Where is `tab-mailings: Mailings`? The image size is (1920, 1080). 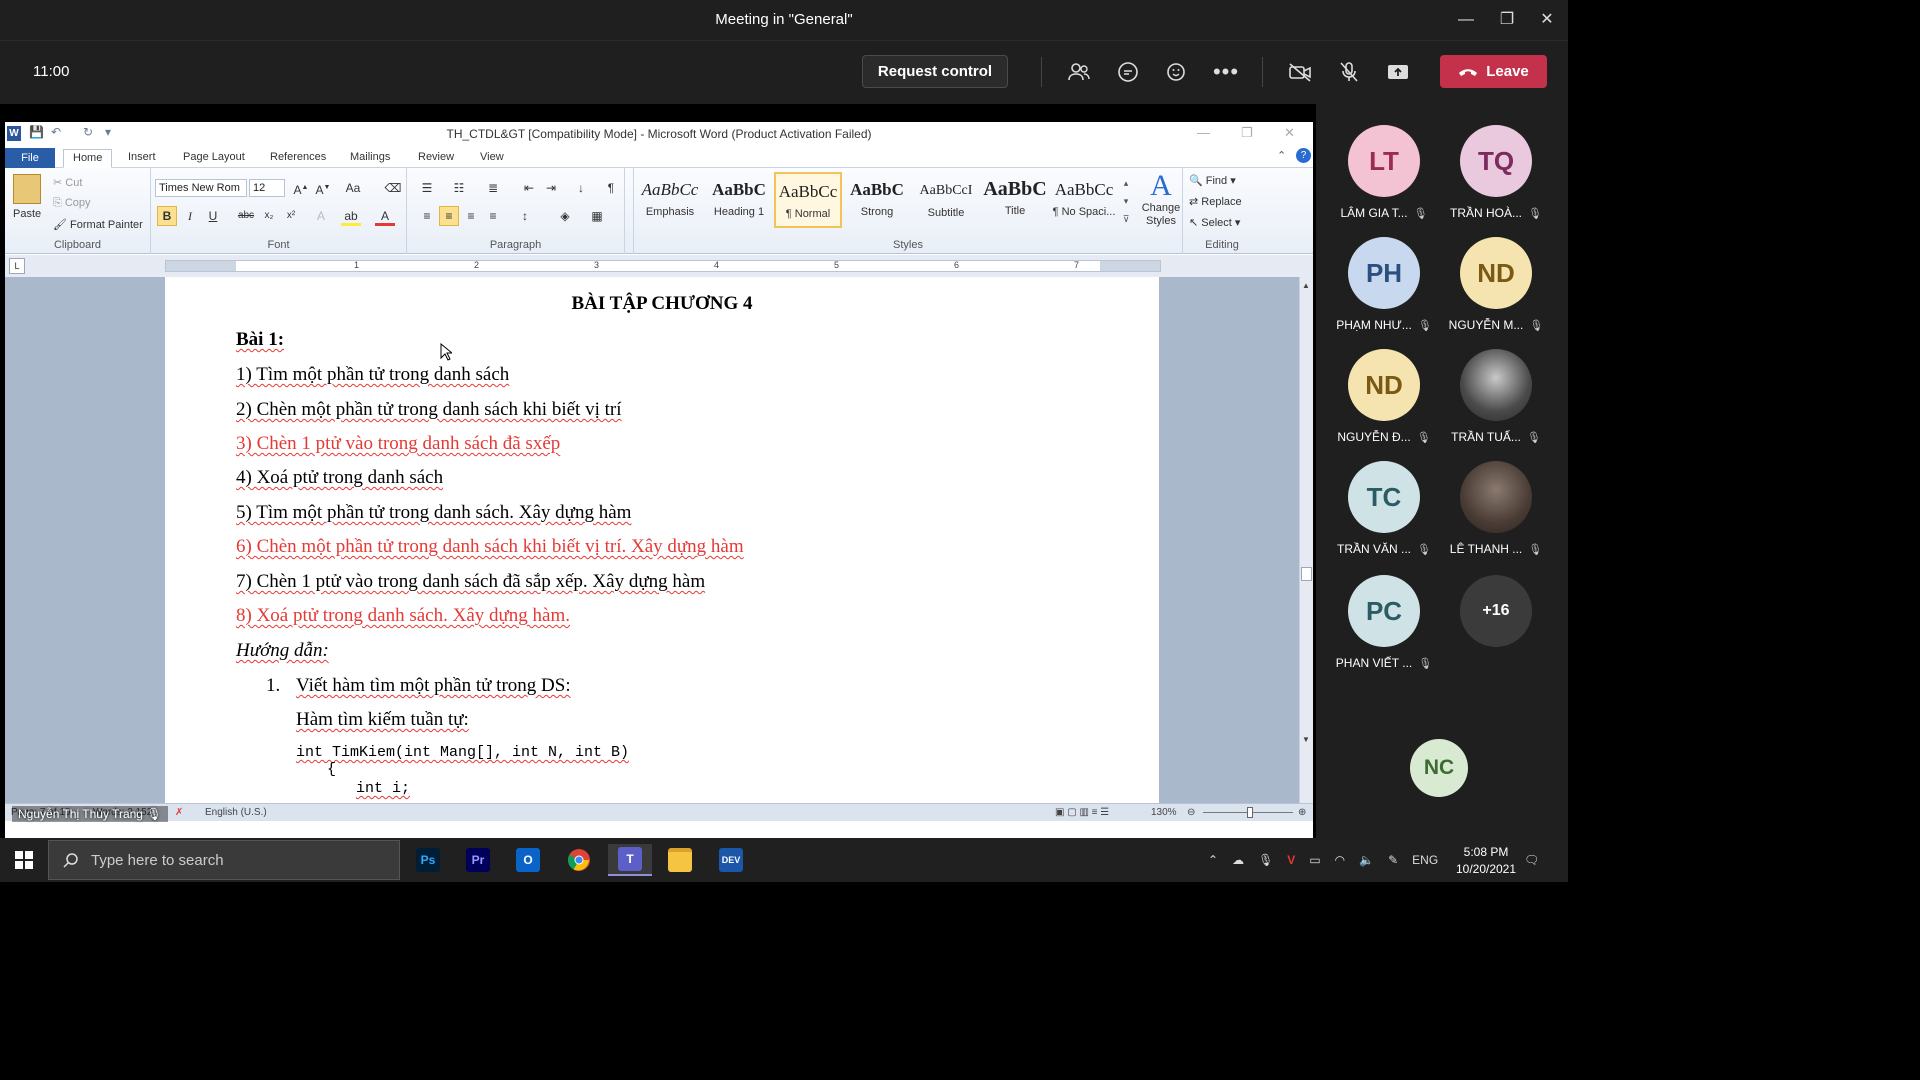 tab-mailings: Mailings is located at coordinates (370, 158).